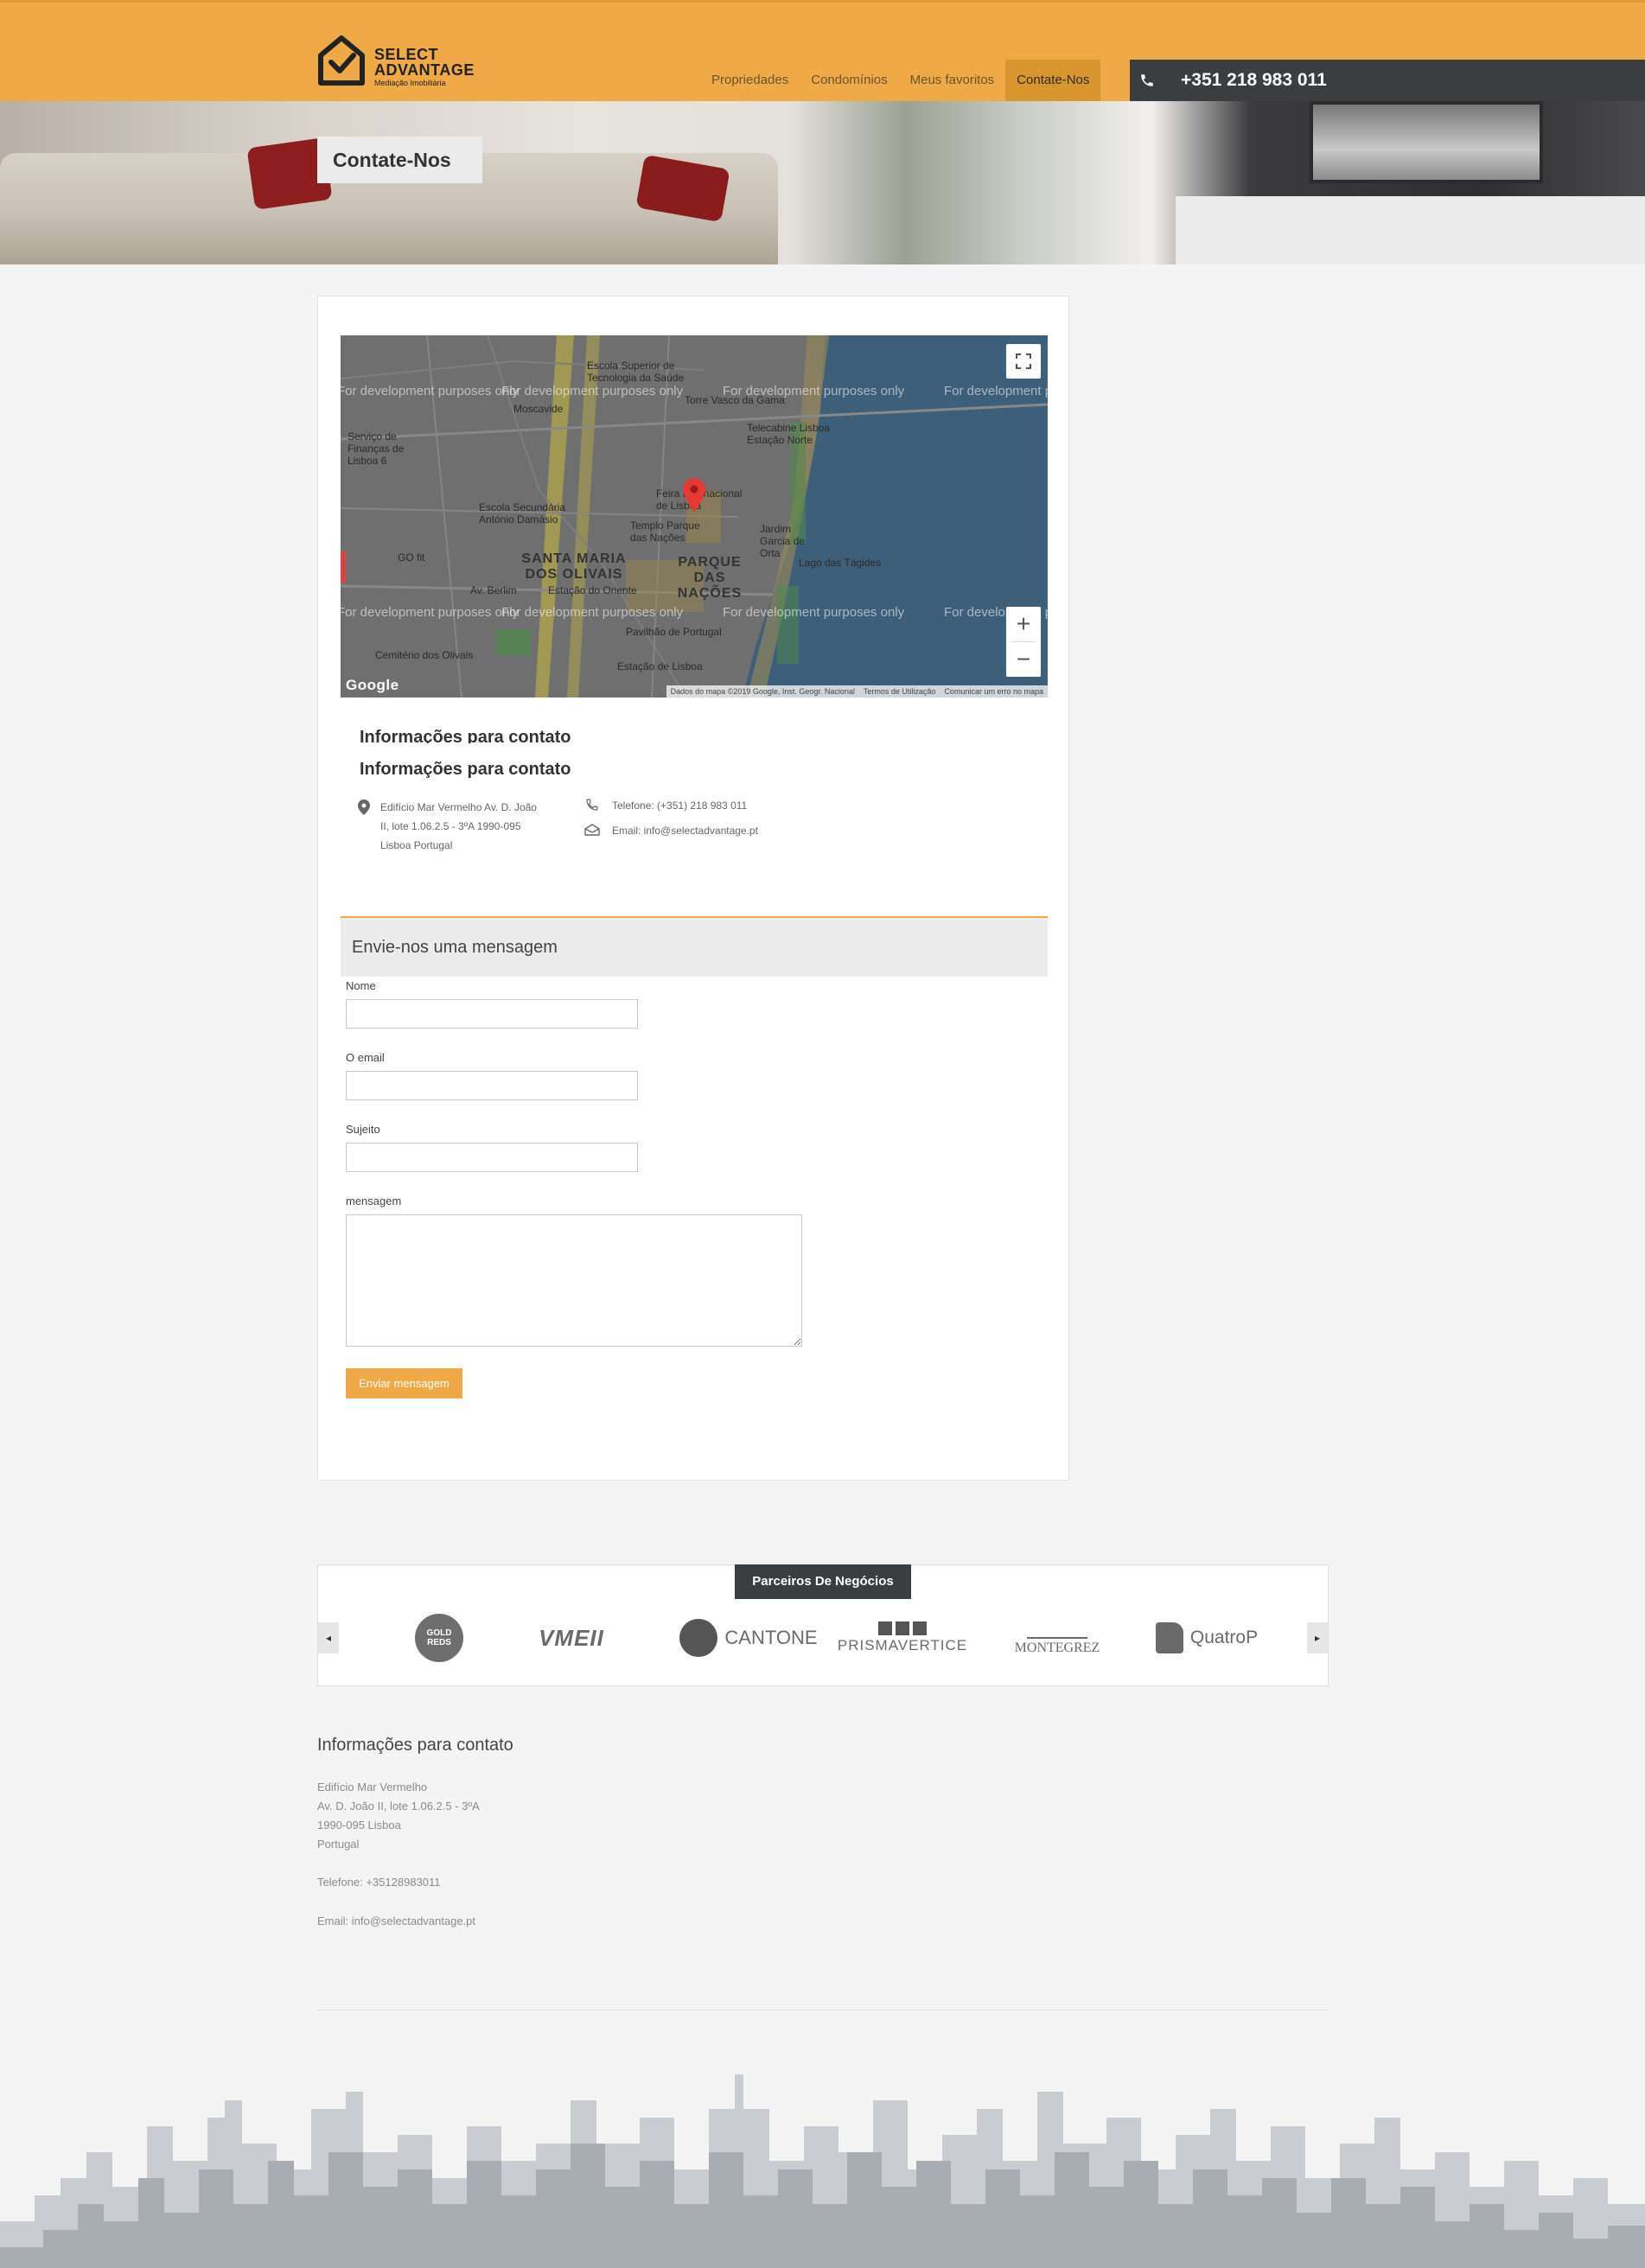 This screenshot has width=1645, height=2268. Describe the element at coordinates (699, 1638) in the screenshot. I see `cantone-mark` at that location.